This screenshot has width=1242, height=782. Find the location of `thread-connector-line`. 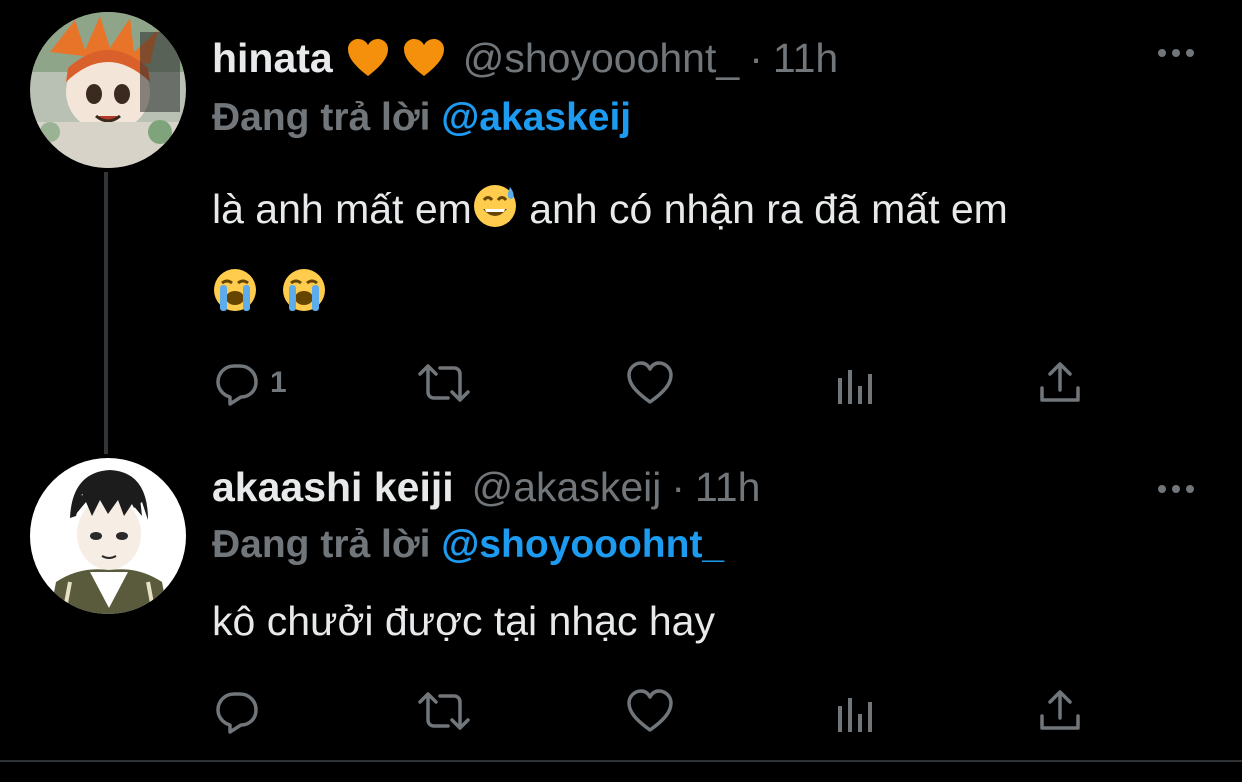

thread-connector-line is located at coordinates (106, 313).